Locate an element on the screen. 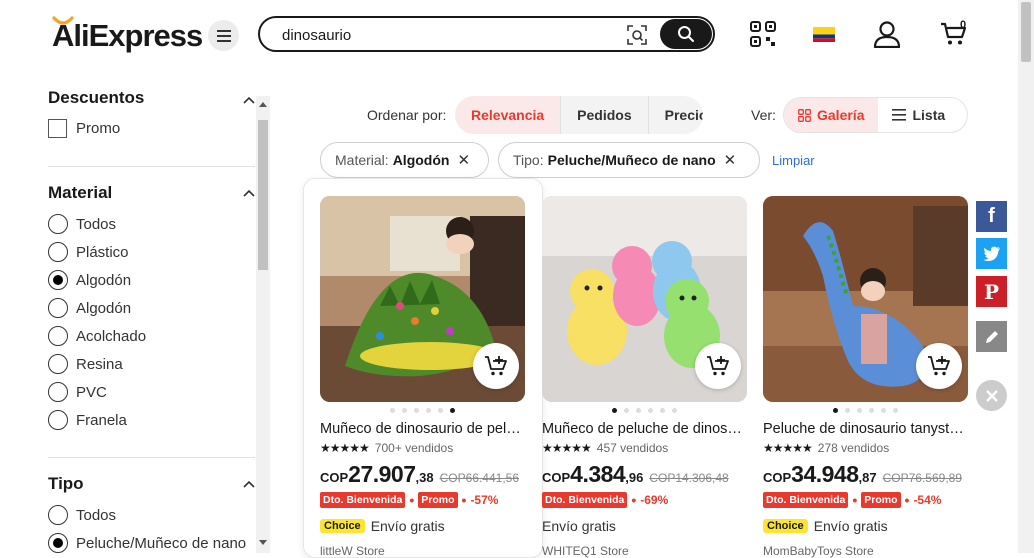  scroll-down-arrow-icon is located at coordinates (263, 542).